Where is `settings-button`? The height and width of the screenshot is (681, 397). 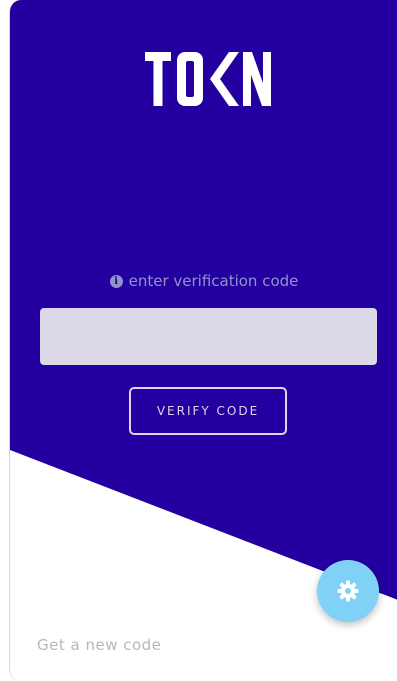 settings-button is located at coordinates (348, 591).